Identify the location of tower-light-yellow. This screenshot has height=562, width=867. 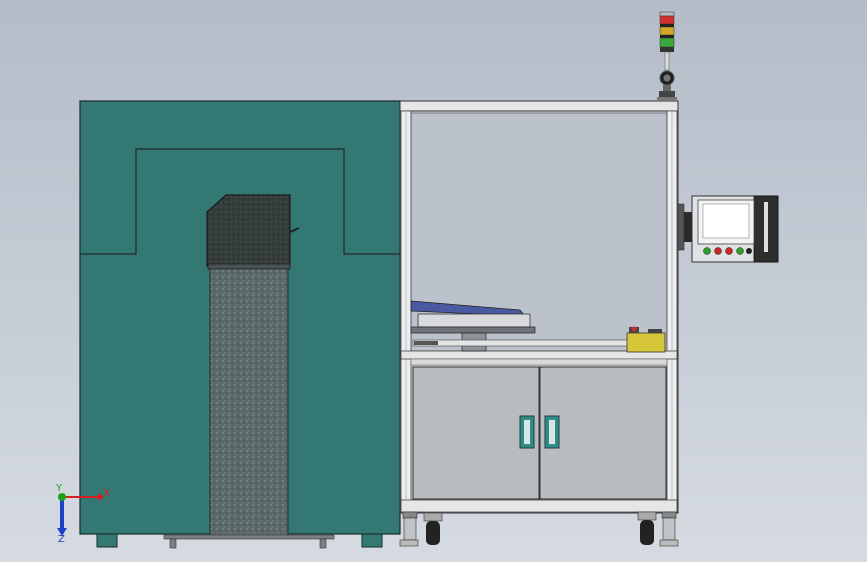
(667, 31).